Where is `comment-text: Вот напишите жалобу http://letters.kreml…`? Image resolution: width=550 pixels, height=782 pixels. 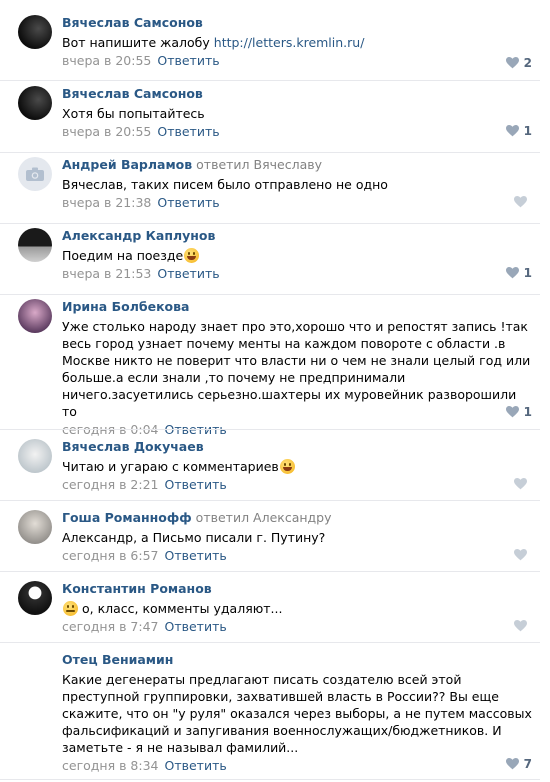
comment-text: Вот напишите жалобу http://letters.kreml… is located at coordinates (213, 42).